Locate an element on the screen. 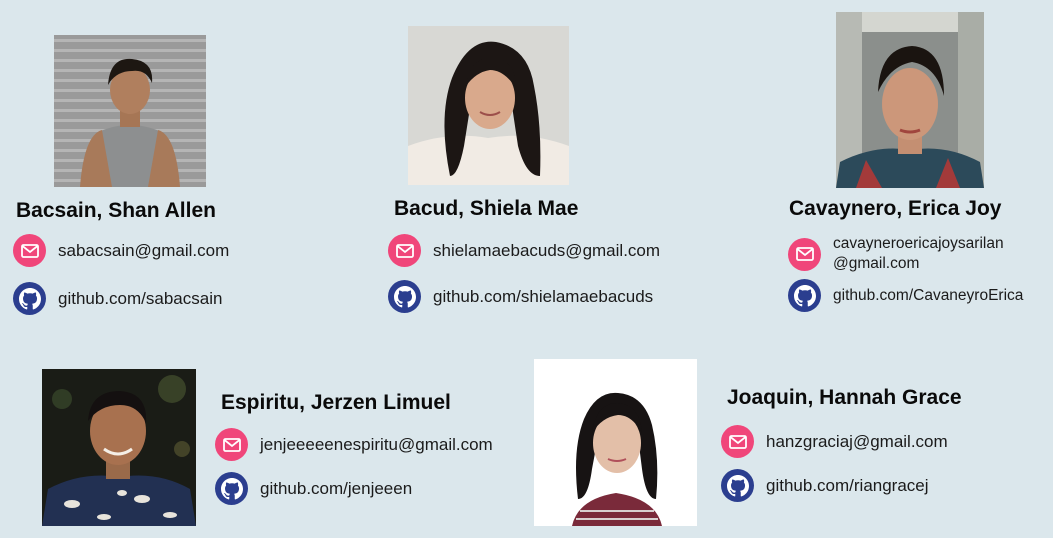 The width and height of the screenshot is (1053, 538). member-name: Bacud, Shiela Mae is located at coordinates (486, 208).